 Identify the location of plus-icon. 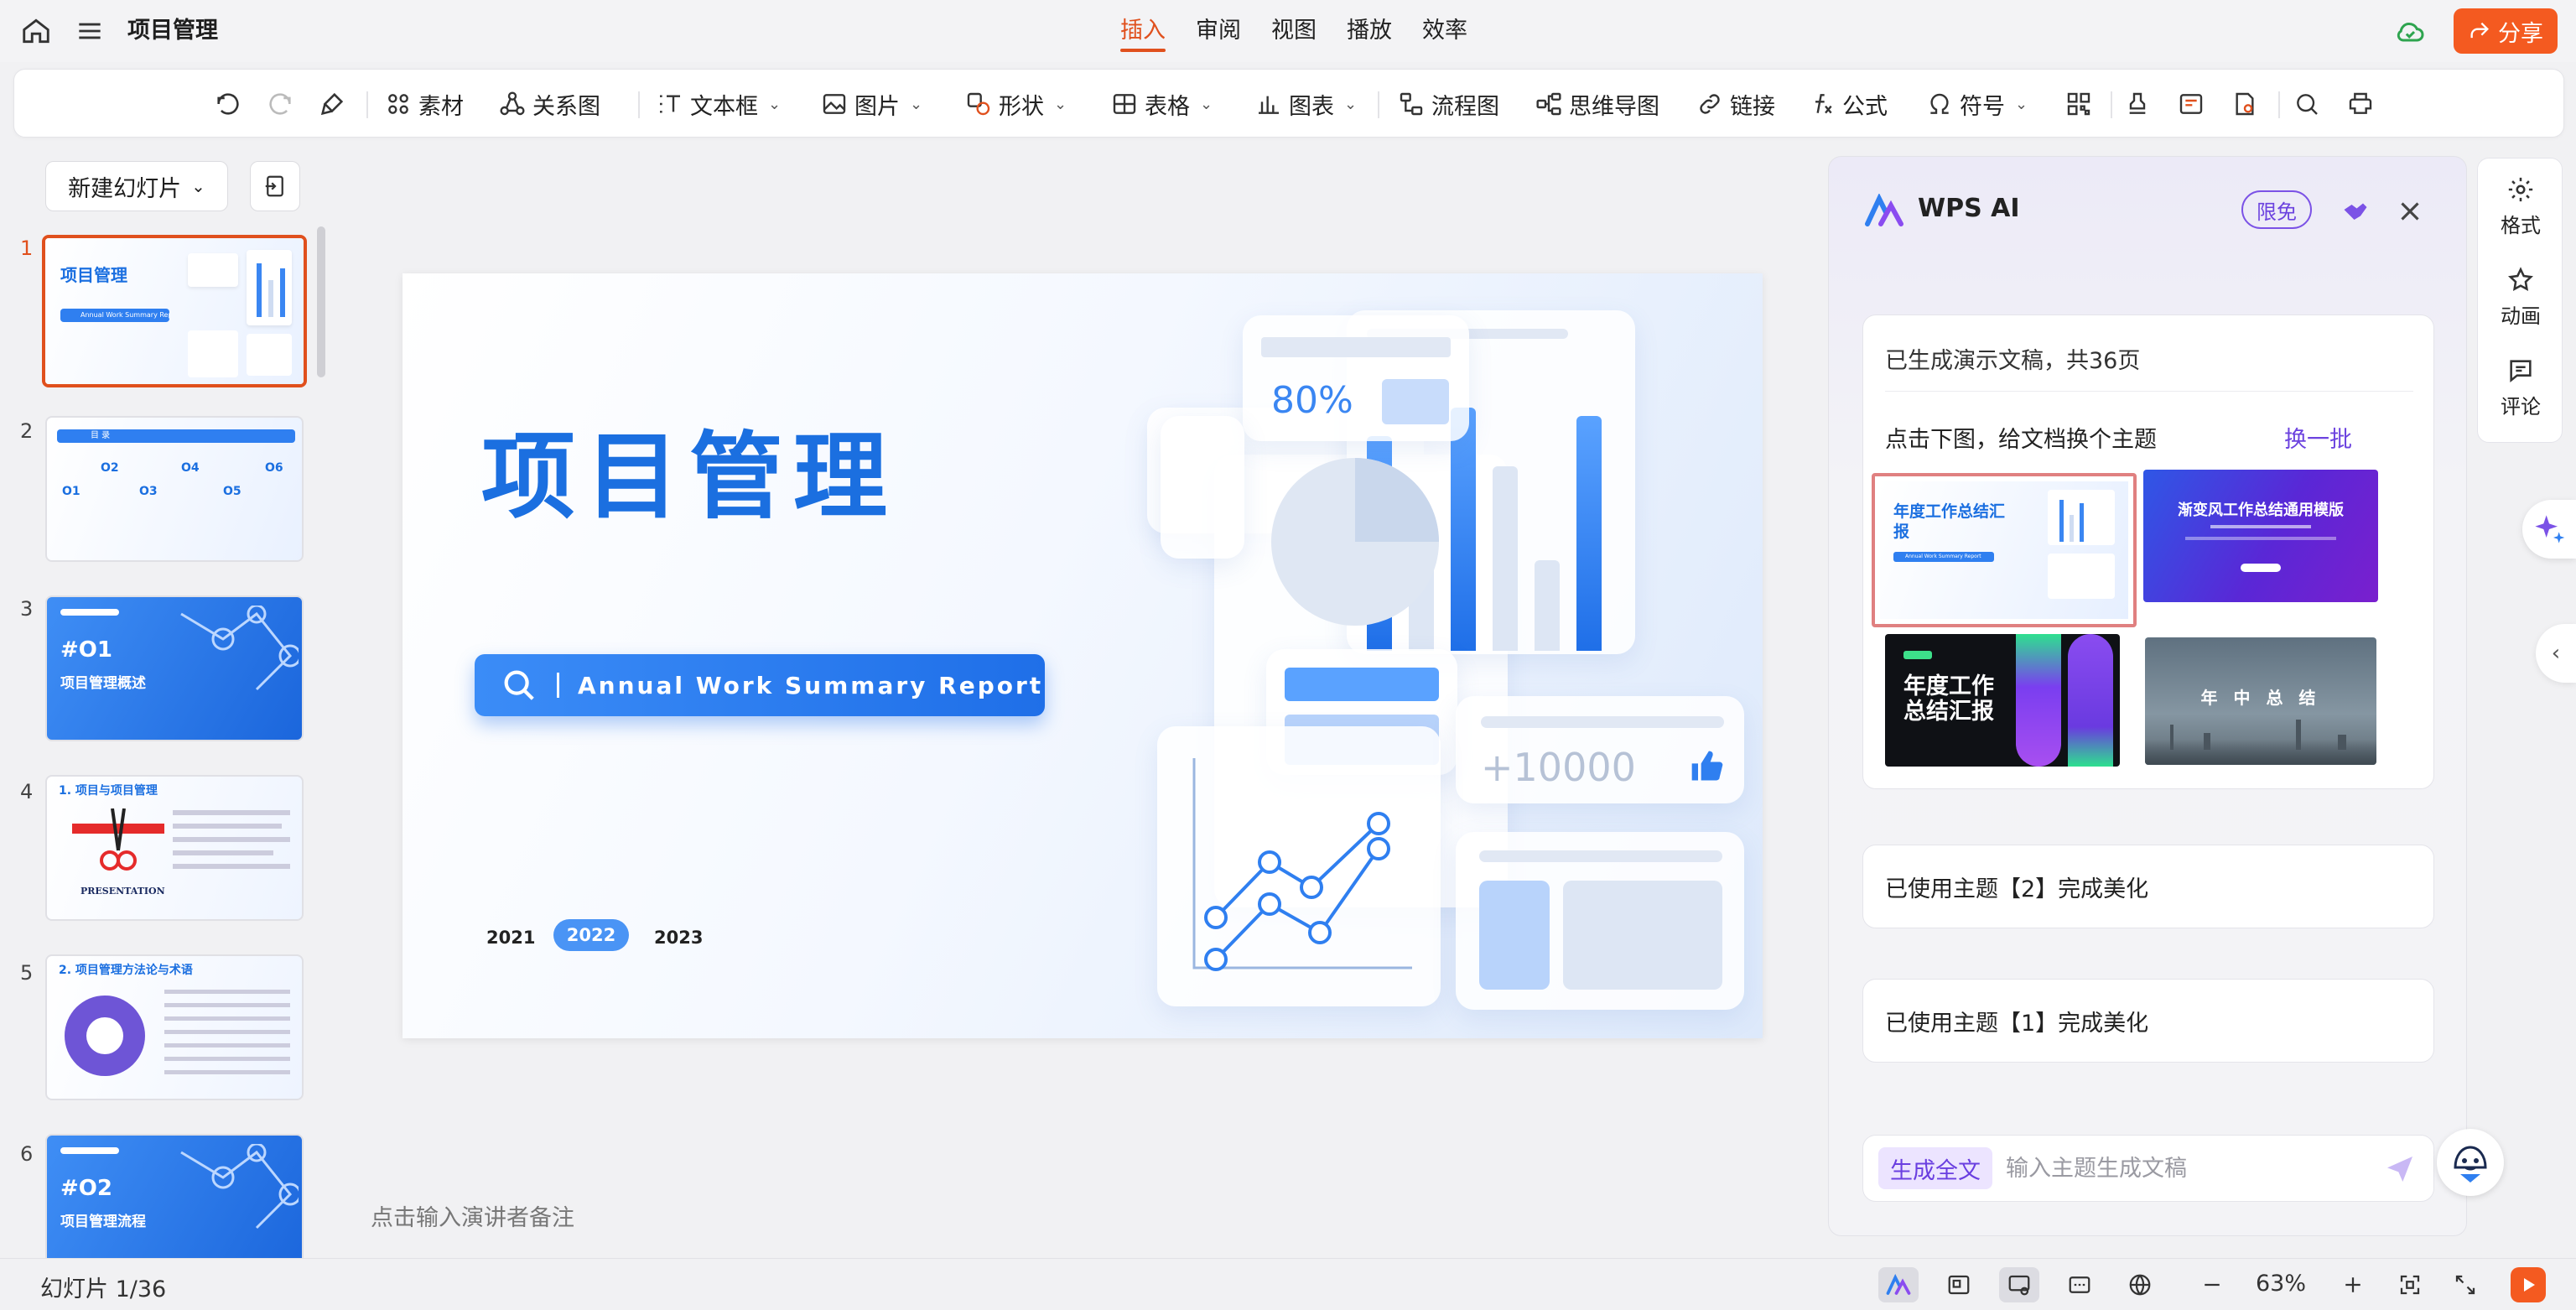
(2352, 1284).